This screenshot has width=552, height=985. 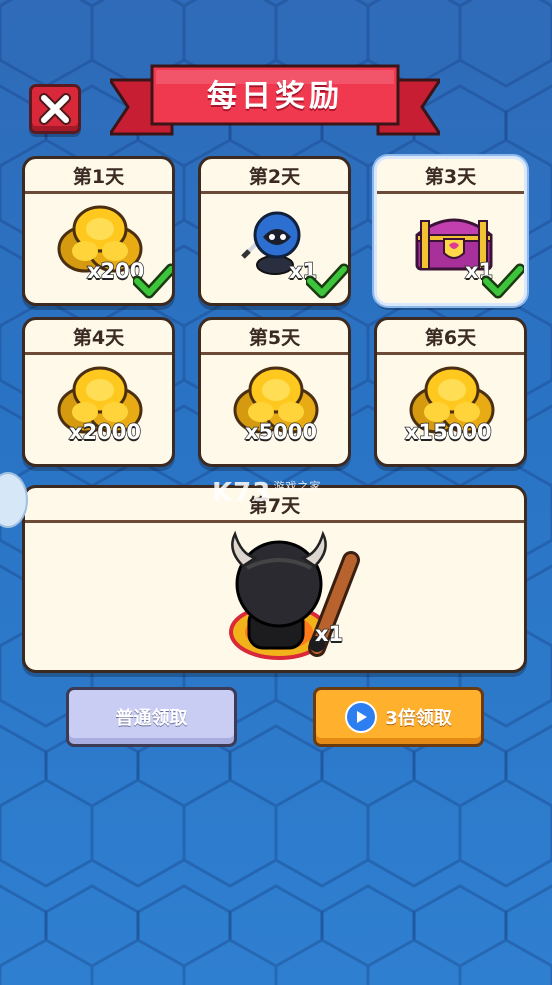 I want to click on page-title: 每日奖励, so click(x=275, y=96).